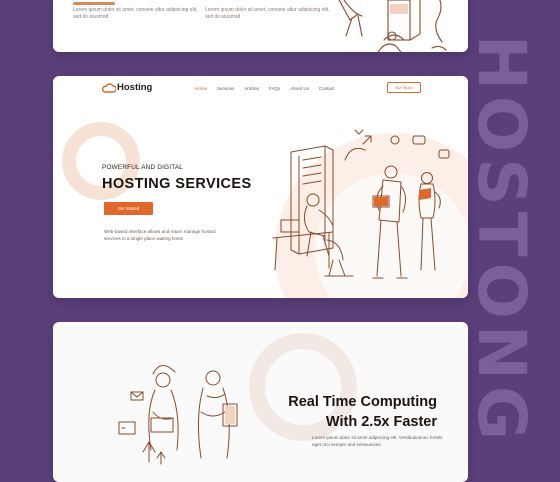 This screenshot has width=560, height=482. Describe the element at coordinates (143, 167) in the screenshot. I see `hero-eyebrow: POWERFUL AND DIGITAL` at that location.